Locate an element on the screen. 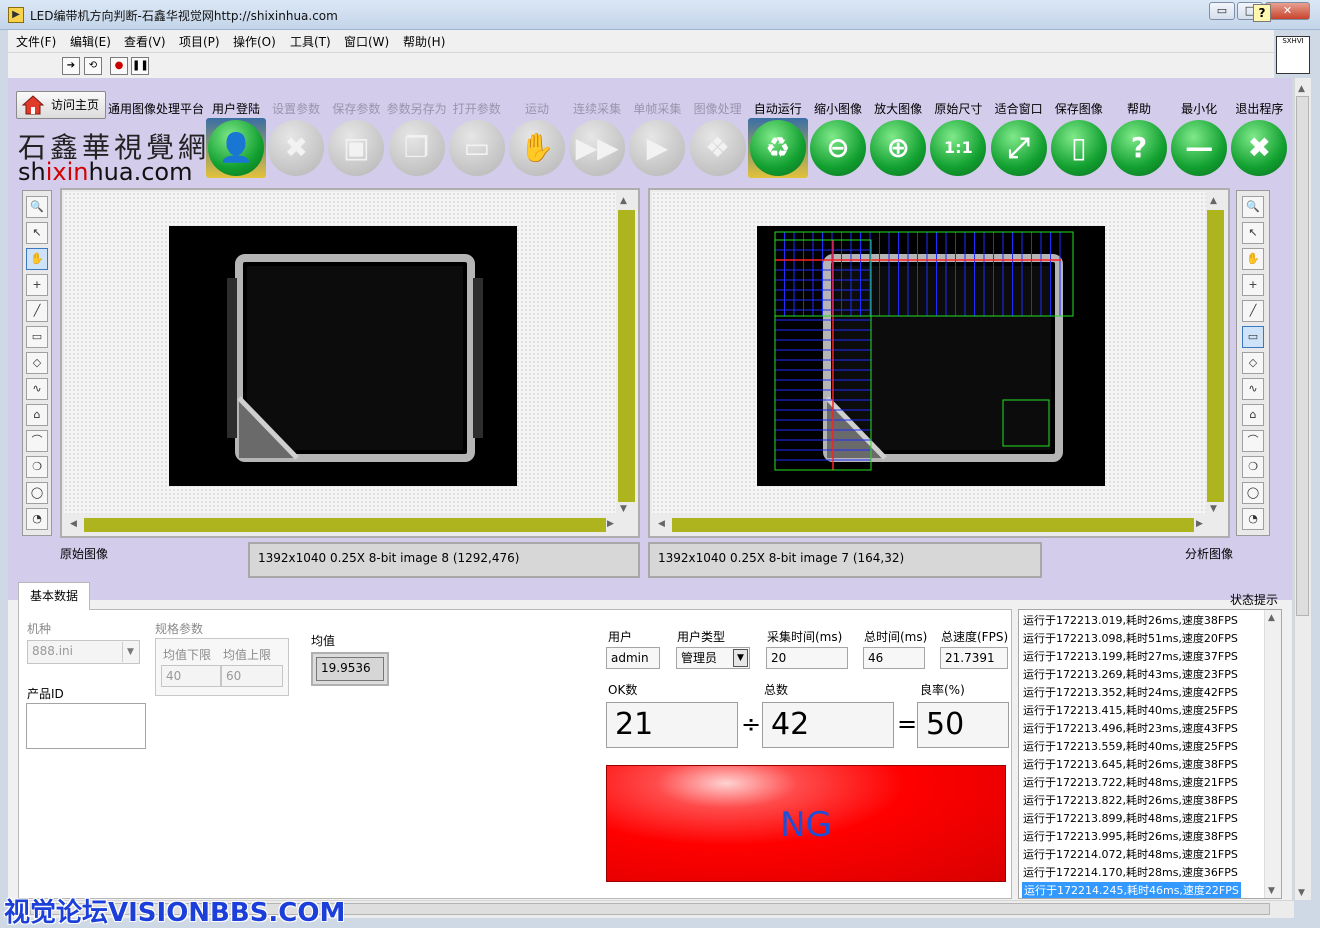  window-vscroll-thumb is located at coordinates (1302, 356).